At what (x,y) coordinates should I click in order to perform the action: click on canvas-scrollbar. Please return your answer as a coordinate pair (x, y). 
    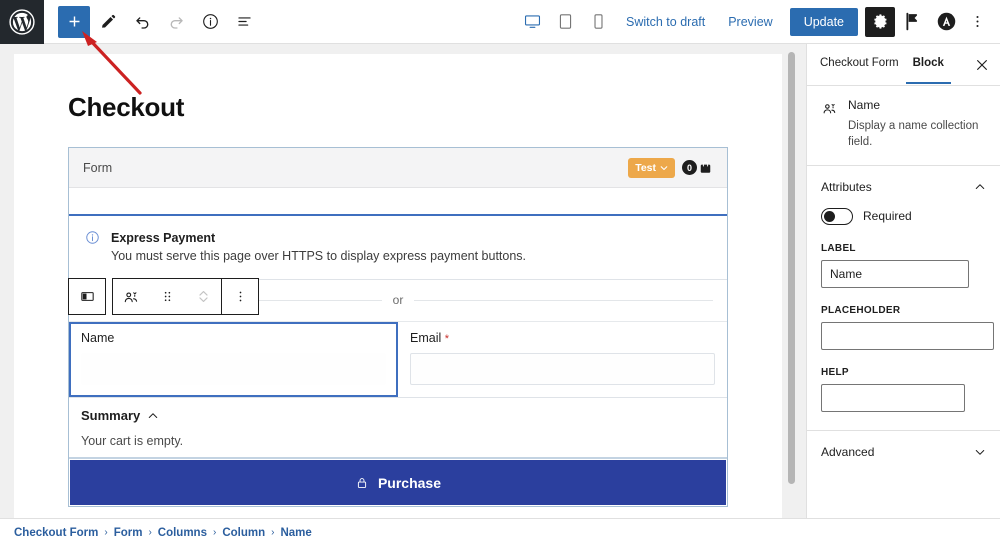
    Looking at the image, I should click on (791, 268).